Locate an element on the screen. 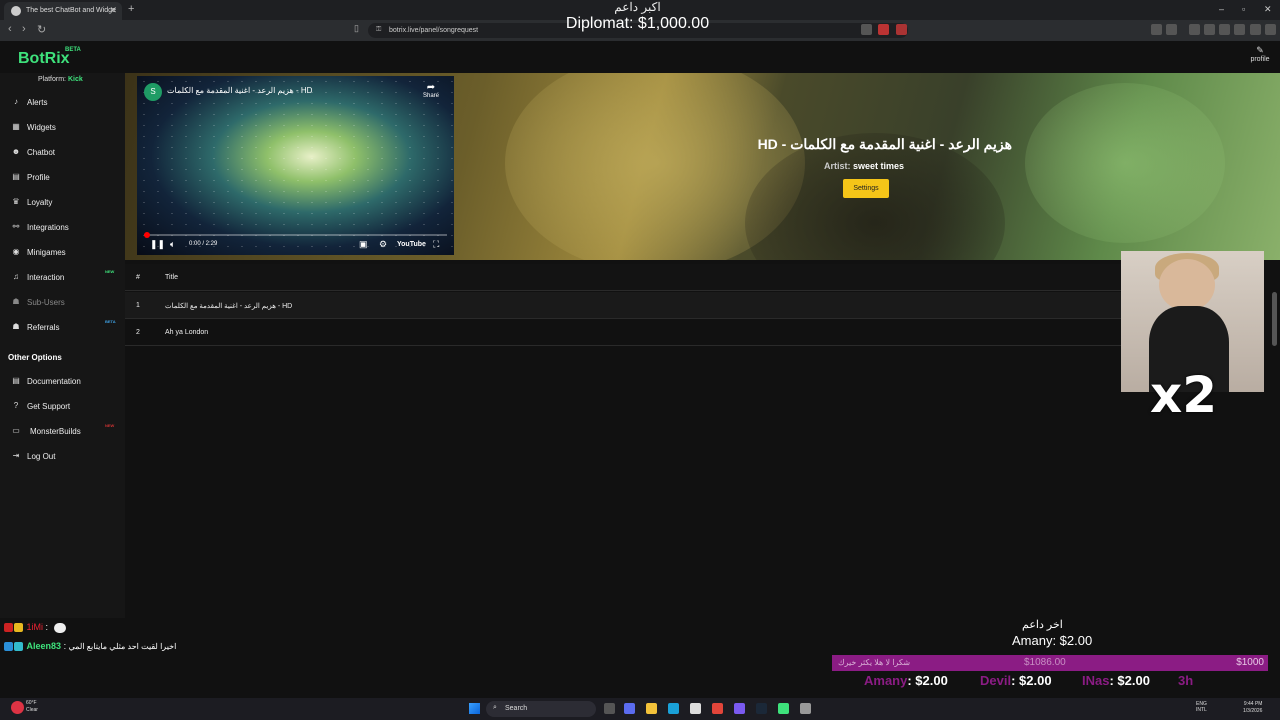 This screenshot has height=720, width=1280. youtube-logo: YouTube is located at coordinates (411, 244).